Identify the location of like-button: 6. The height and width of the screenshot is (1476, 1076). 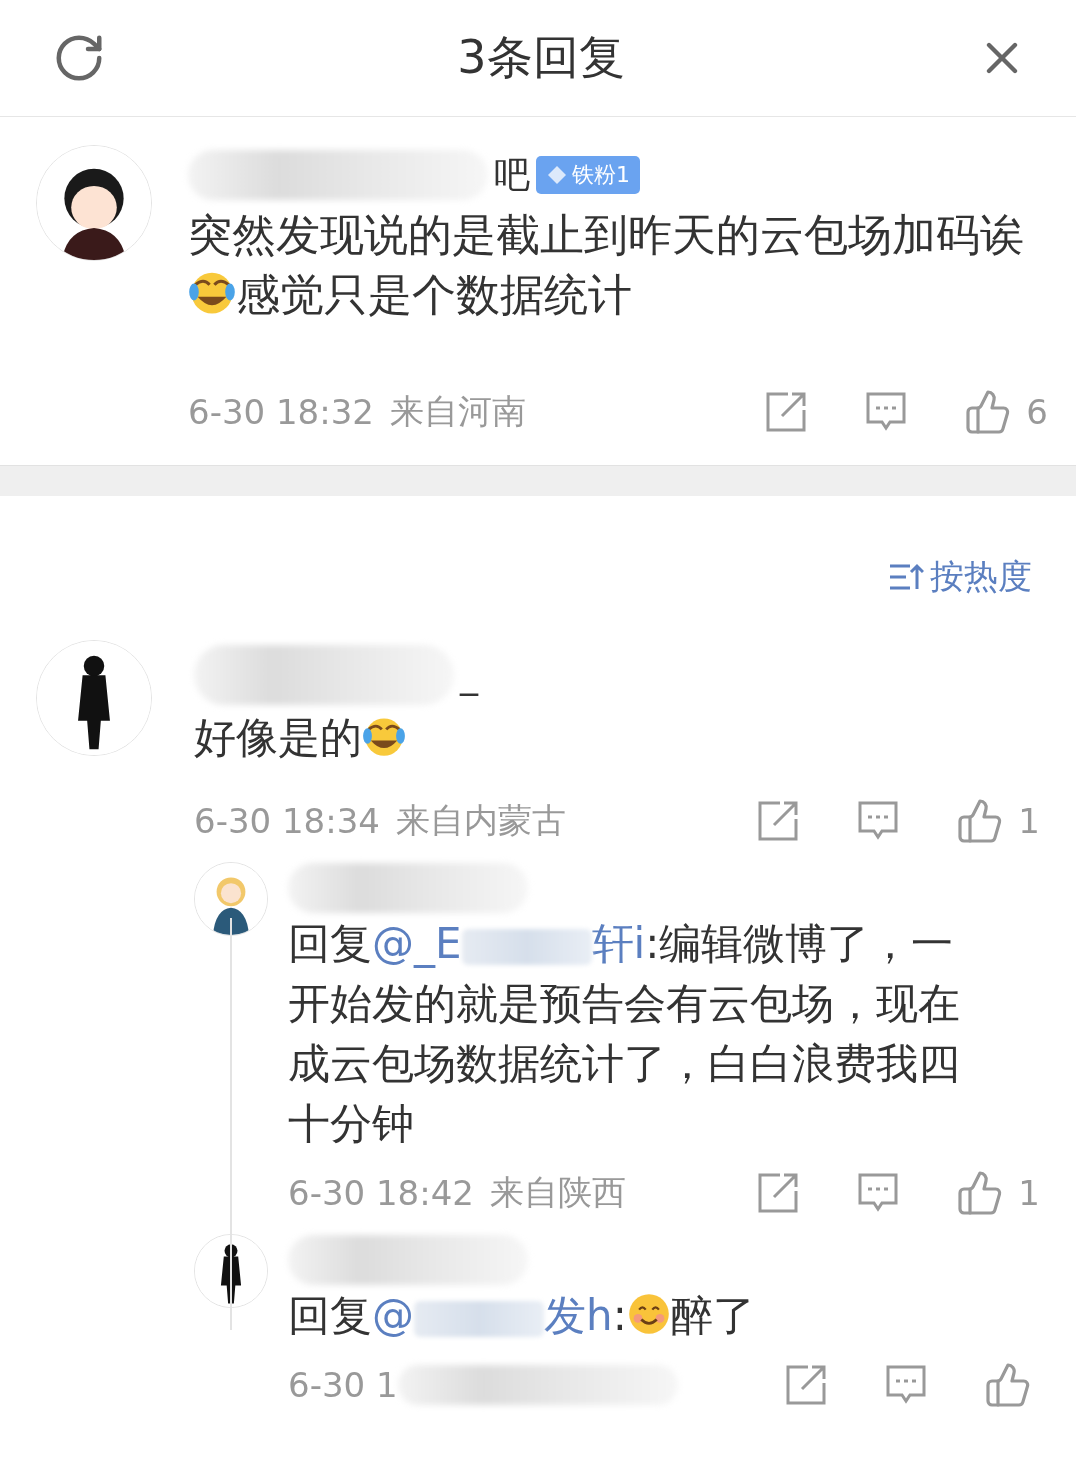
(1006, 412).